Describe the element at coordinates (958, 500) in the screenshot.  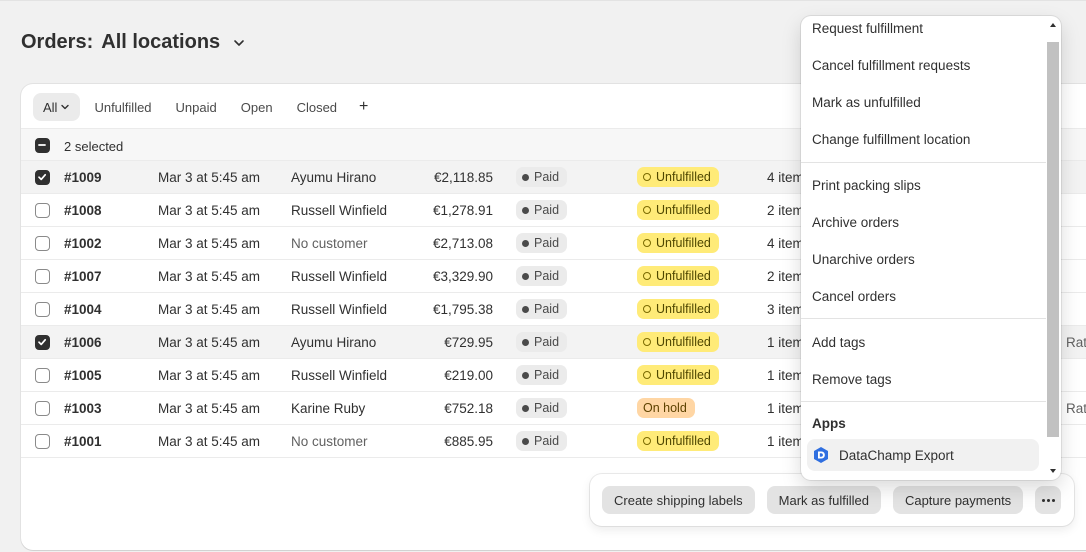
I see `capture-payments-button: Capture payments` at that location.